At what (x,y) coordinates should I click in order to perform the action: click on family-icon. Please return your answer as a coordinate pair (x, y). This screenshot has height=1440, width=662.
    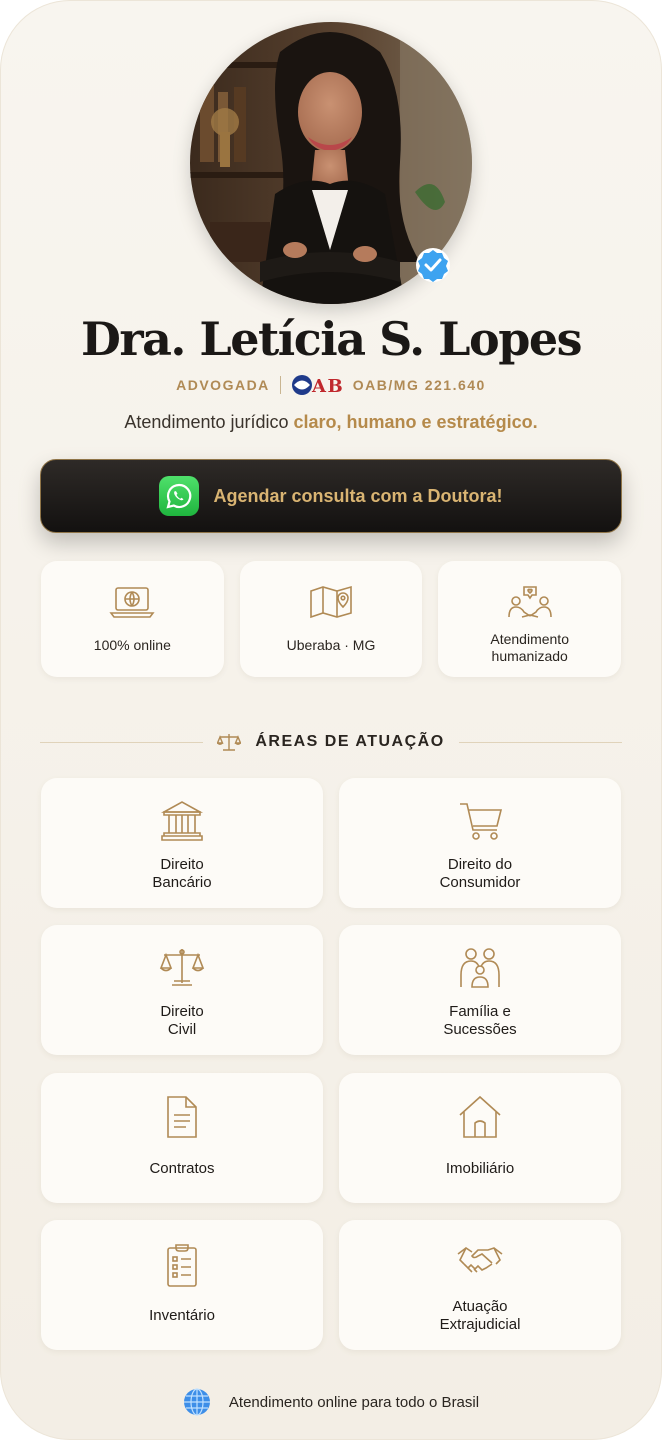
    Looking at the image, I should click on (480, 968).